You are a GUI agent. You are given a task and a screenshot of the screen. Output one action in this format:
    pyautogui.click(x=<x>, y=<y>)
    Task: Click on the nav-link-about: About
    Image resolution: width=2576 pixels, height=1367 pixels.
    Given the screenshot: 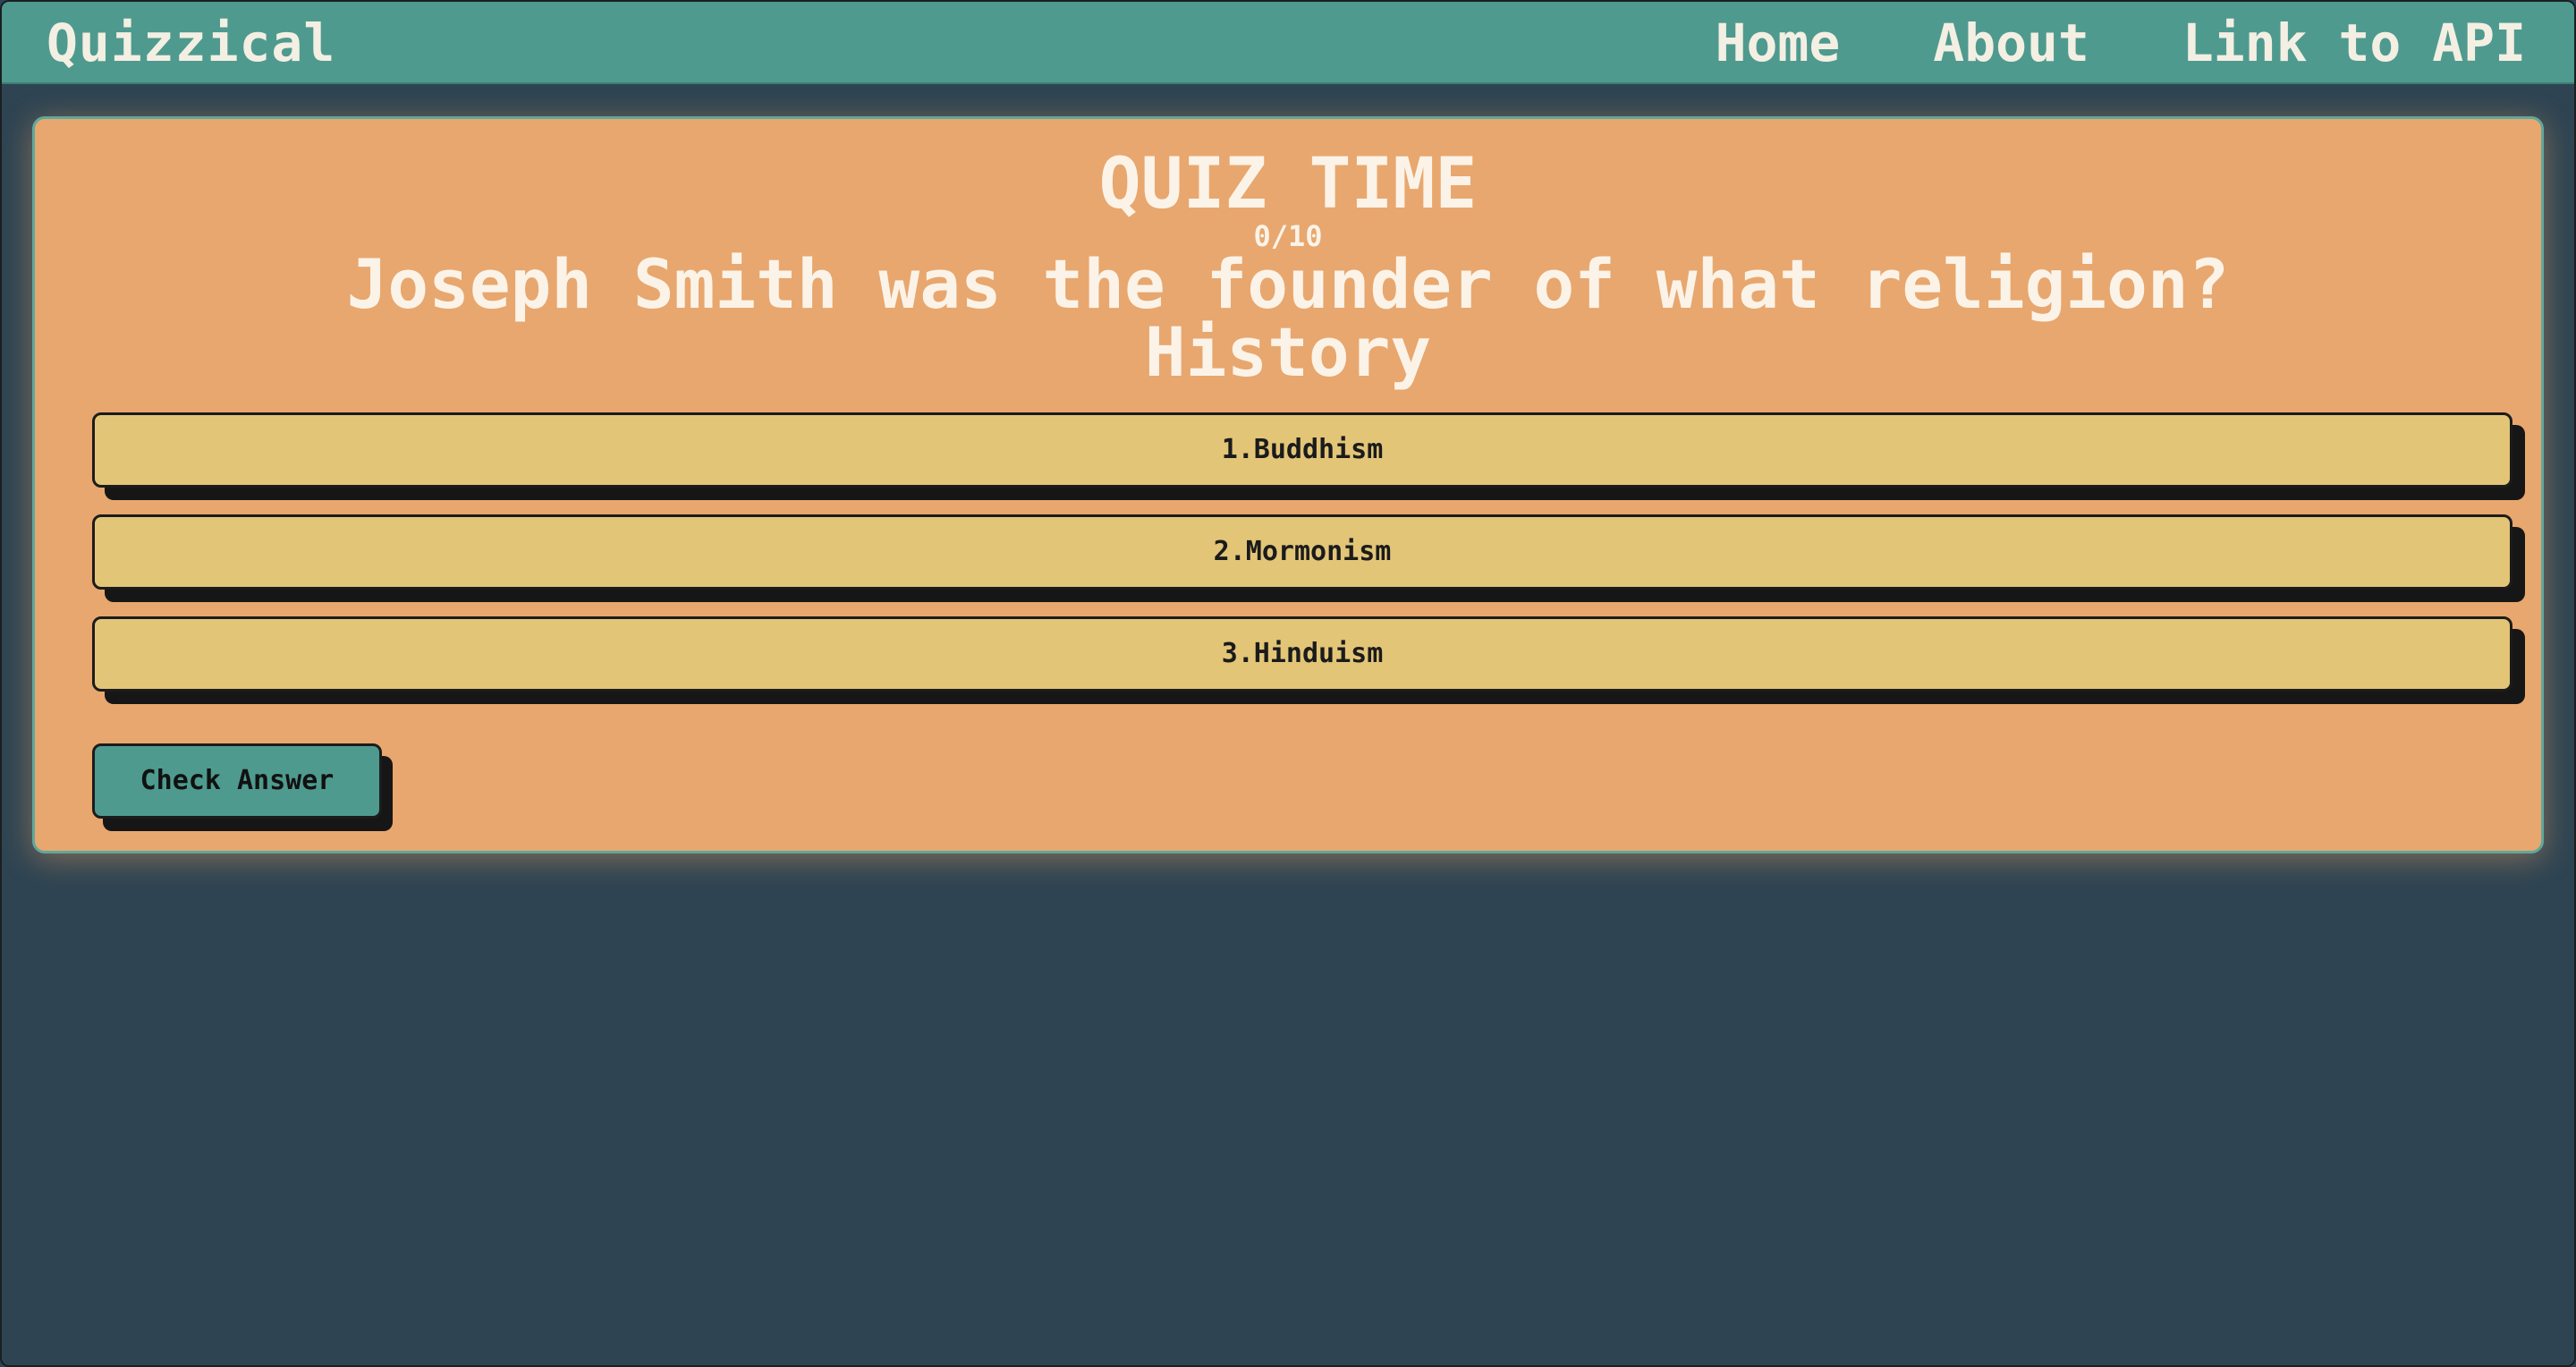 What is the action you would take?
    pyautogui.click(x=2011, y=43)
    